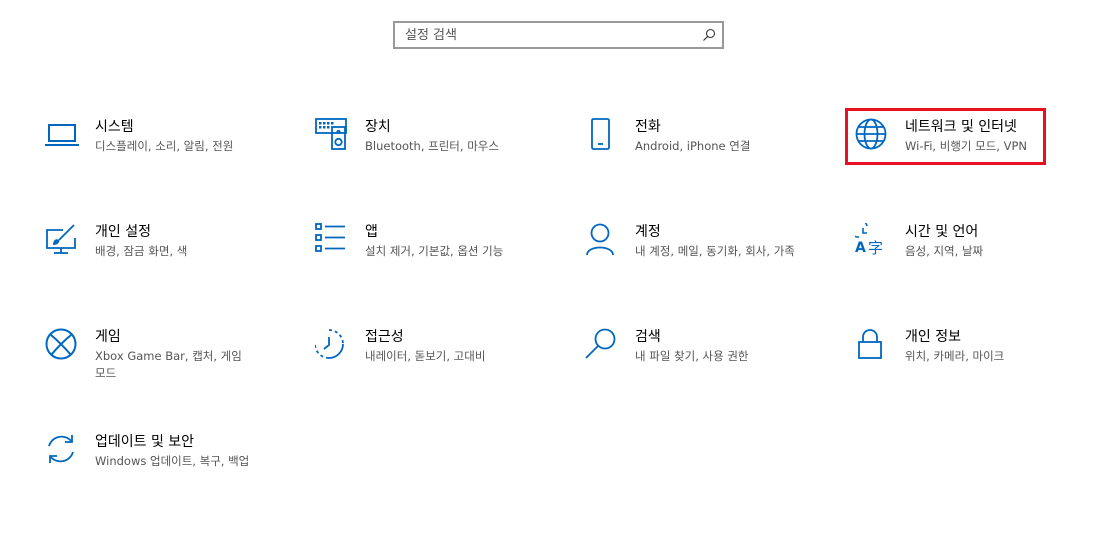 The image size is (1100, 559). I want to click on tile-title: 앱, so click(371, 232).